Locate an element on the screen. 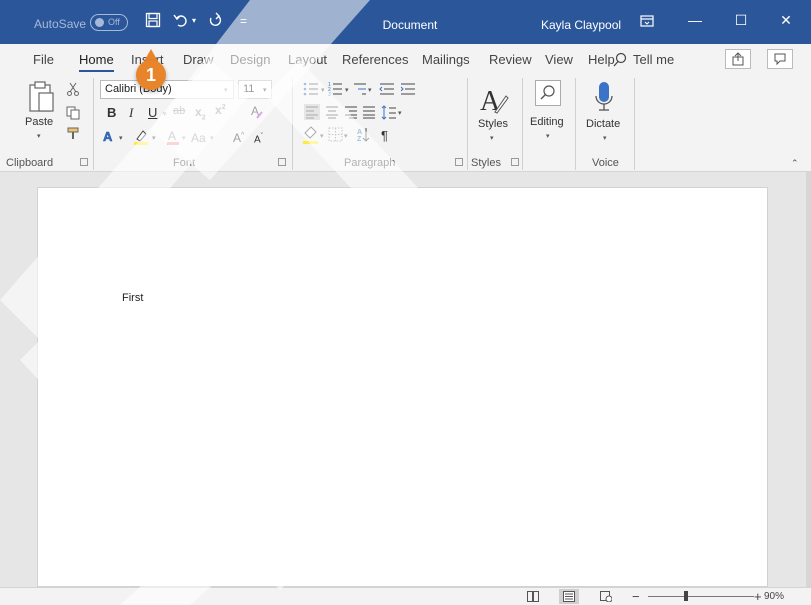 Image resolution: width=811 pixels, height=605 pixels. bullets-icon is located at coordinates (310, 89).